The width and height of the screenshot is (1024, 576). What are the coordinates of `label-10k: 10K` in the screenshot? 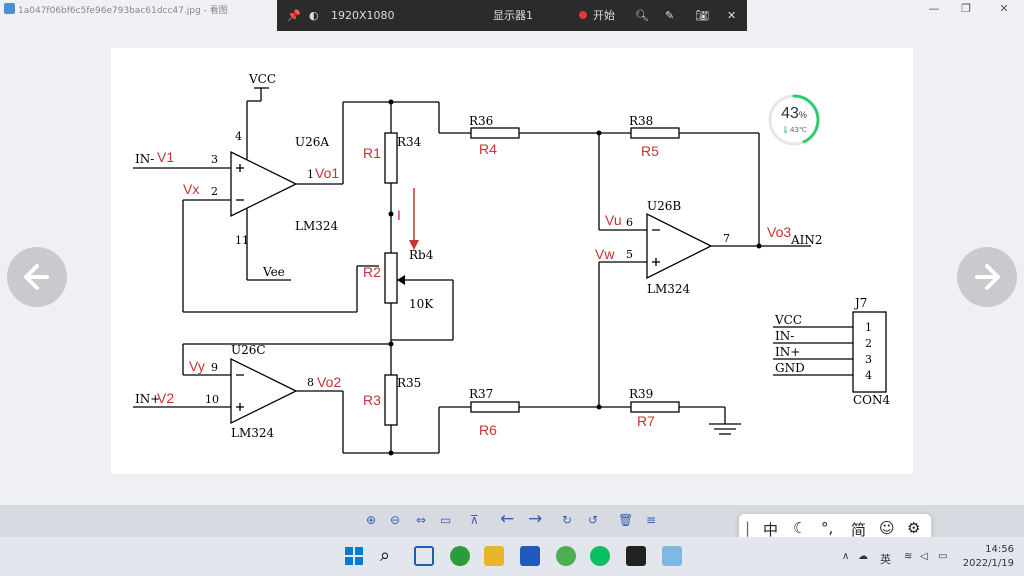 It's located at (421, 304).